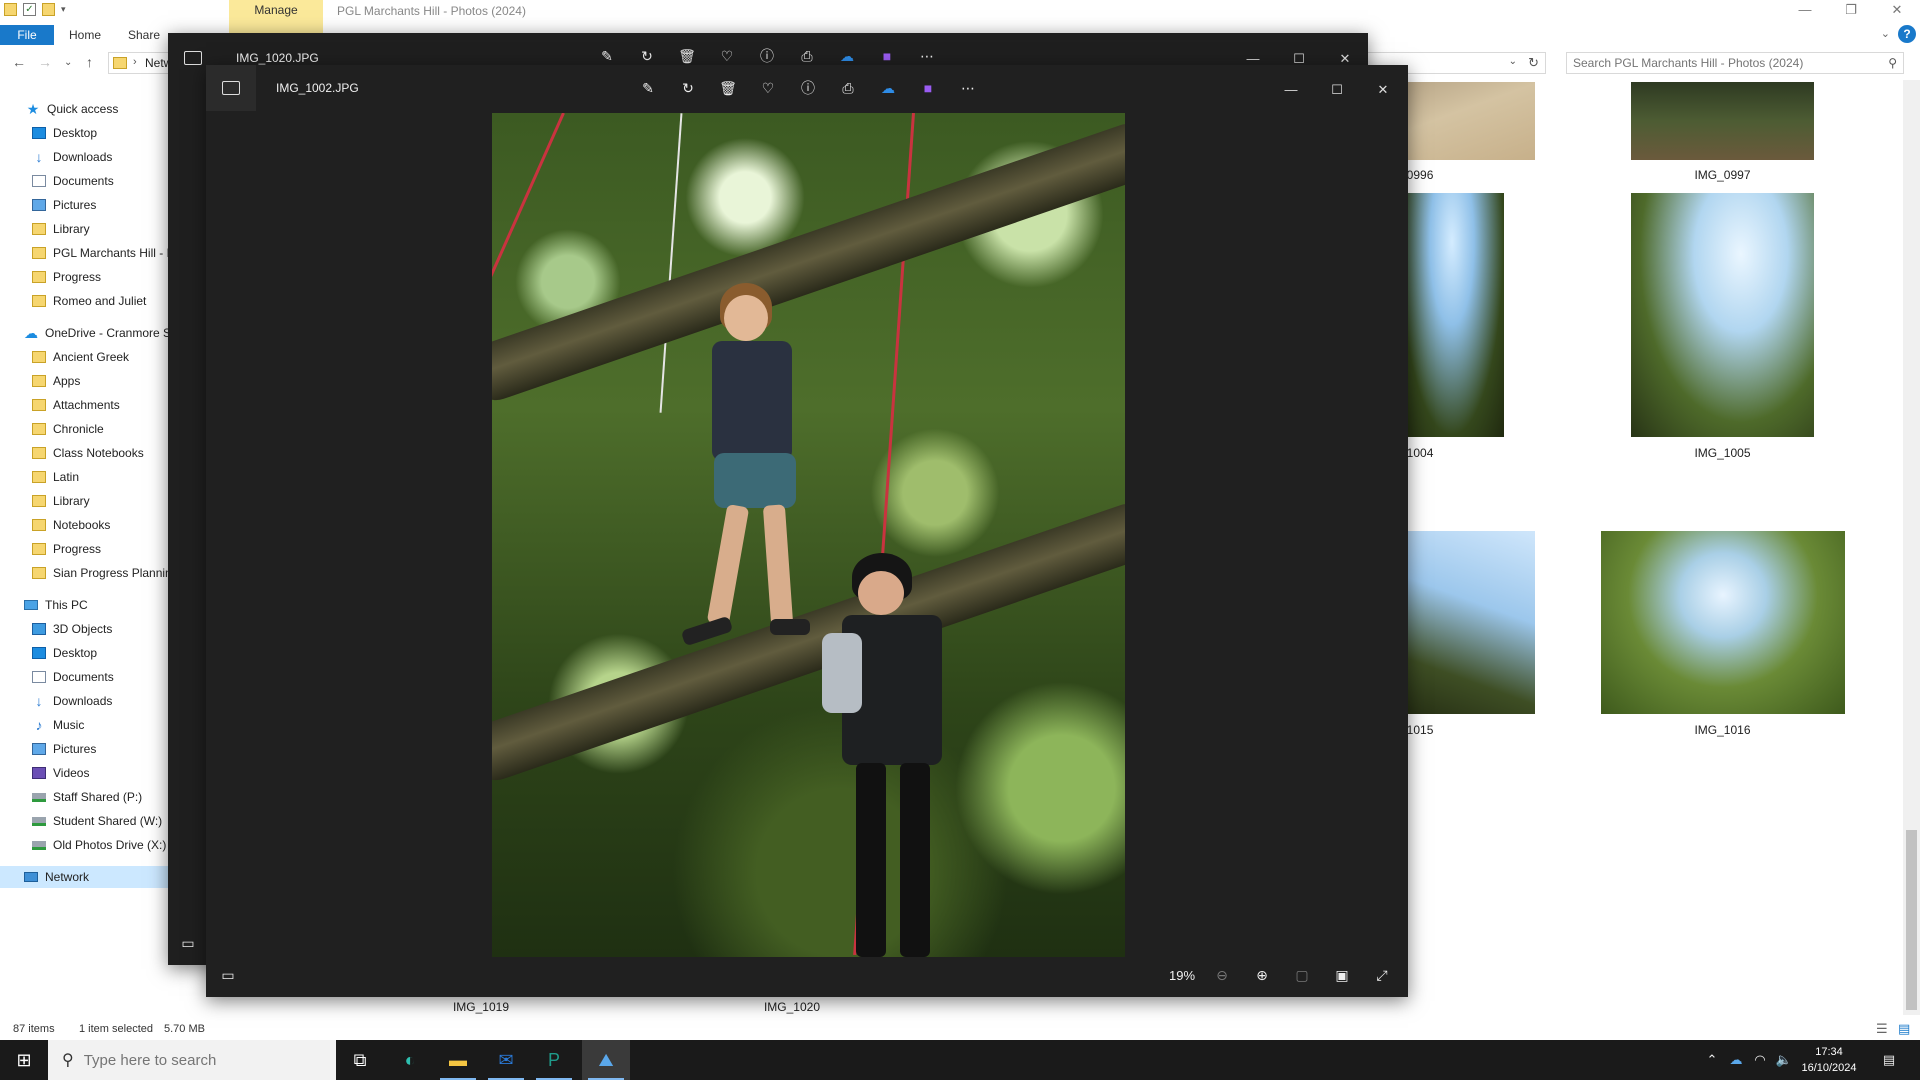  What do you see at coordinates (85, 357) in the screenshot?
I see `nav-item-ancient-greek: Ancient Greek` at bounding box center [85, 357].